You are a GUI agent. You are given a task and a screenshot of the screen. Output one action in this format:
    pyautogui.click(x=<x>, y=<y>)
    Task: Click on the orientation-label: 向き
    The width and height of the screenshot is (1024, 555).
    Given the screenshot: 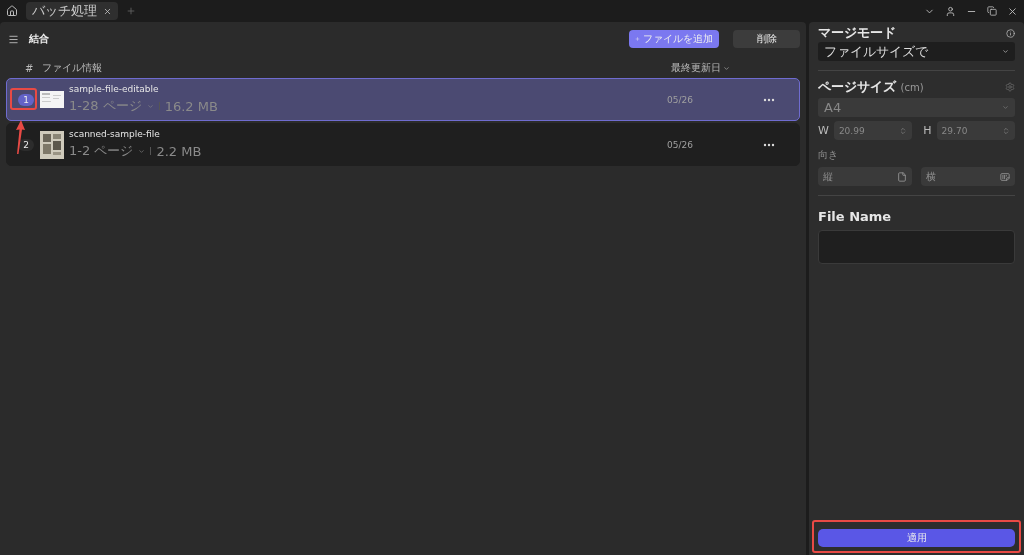 What is the action you would take?
    pyautogui.click(x=828, y=155)
    